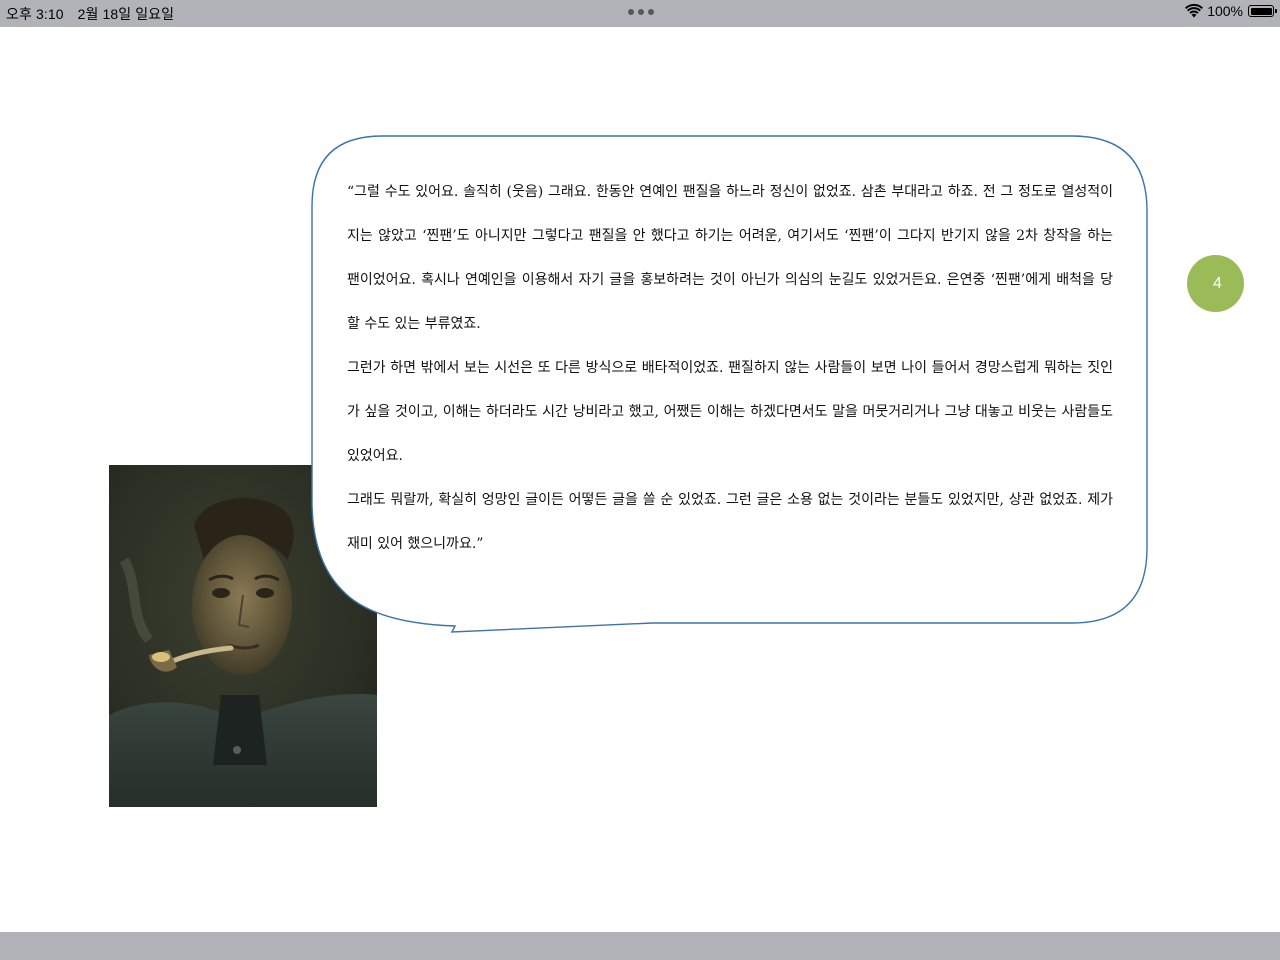 The height and width of the screenshot is (960, 1280). I want to click on status-bar: 오후 3:10 2월 18일 일요일 100%, so click(640, 13).